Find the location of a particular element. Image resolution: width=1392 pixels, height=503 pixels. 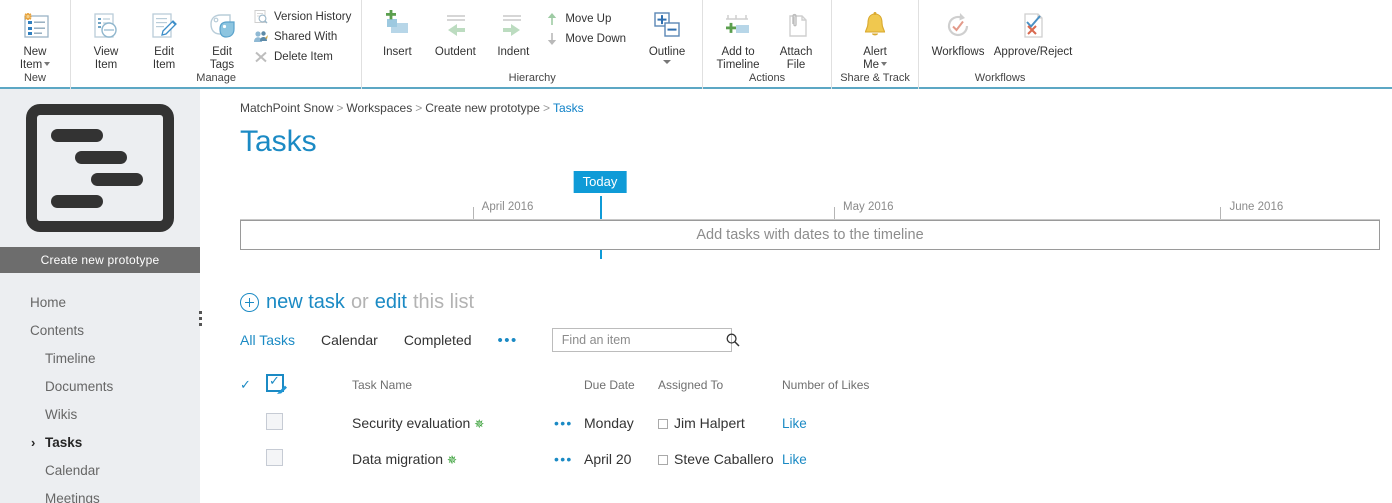

sidebar-item-meetings: Meetings is located at coordinates (100, 494).